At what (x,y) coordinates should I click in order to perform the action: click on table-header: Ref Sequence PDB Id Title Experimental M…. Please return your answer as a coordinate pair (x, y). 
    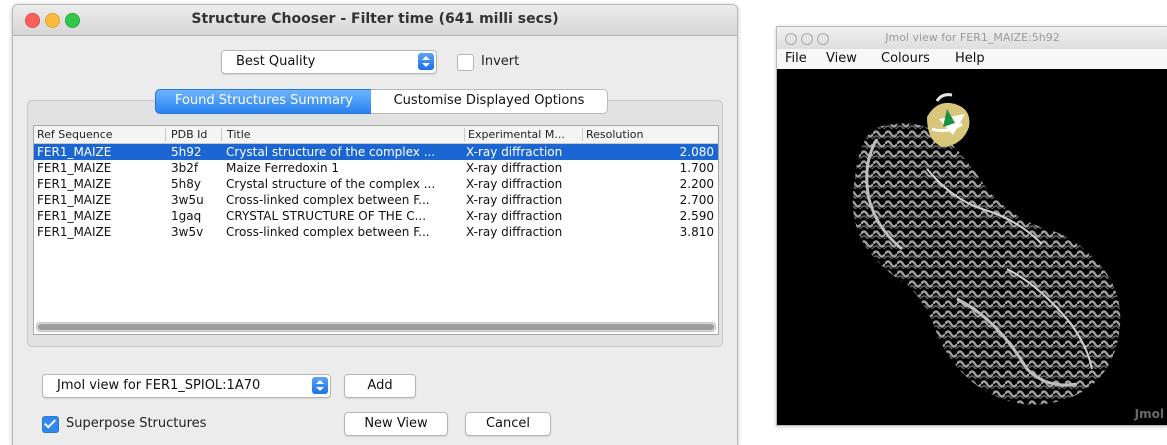
    Looking at the image, I should click on (376, 135).